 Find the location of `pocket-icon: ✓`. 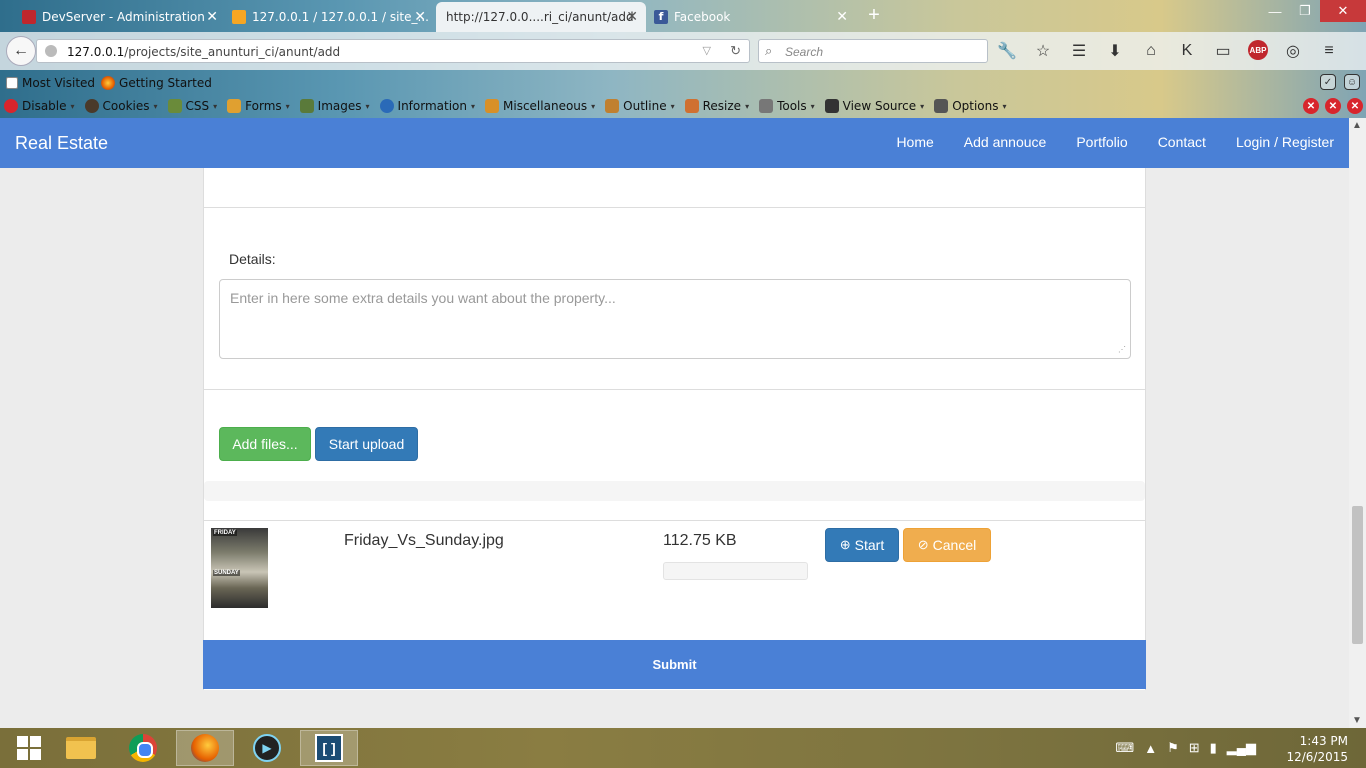

pocket-icon: ✓ is located at coordinates (1328, 82).